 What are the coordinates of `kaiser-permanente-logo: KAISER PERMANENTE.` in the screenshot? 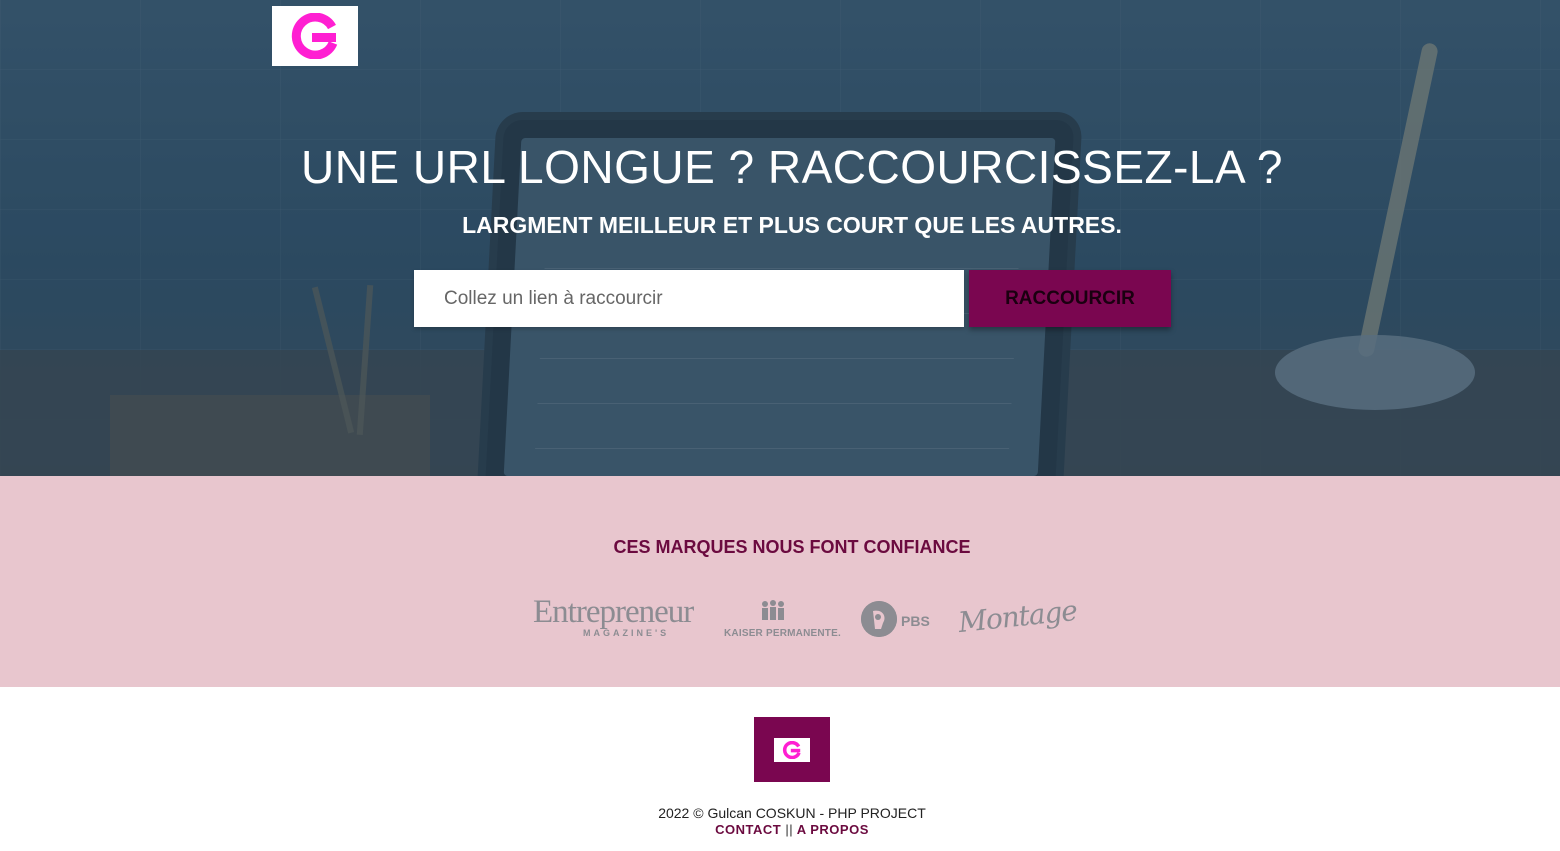 It's located at (782, 633).